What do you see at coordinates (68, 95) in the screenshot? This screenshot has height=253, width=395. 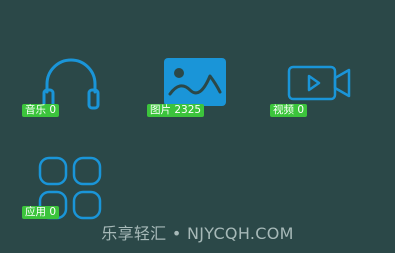 I see `tile-music: 音乐 0` at bounding box center [68, 95].